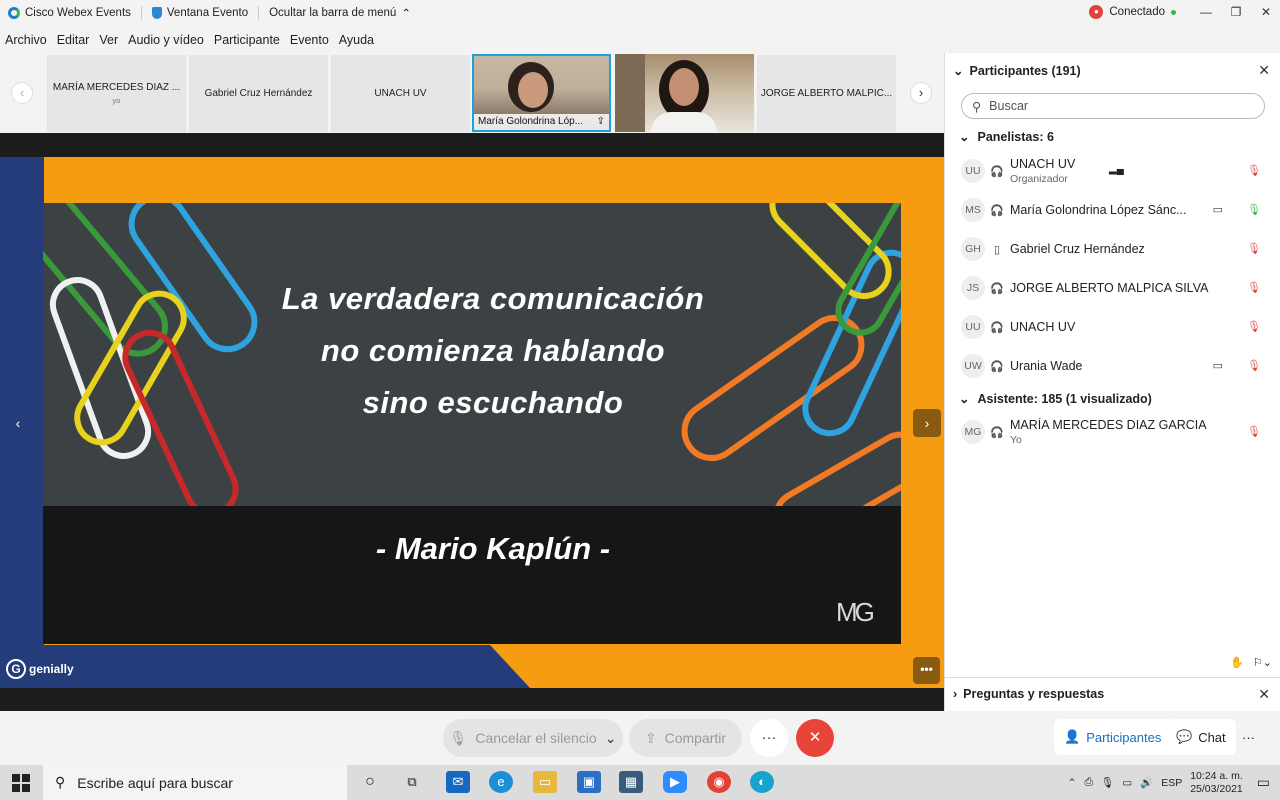  I want to click on panelists-group-header: ⌄ Panelistas: 6, so click(1006, 137).